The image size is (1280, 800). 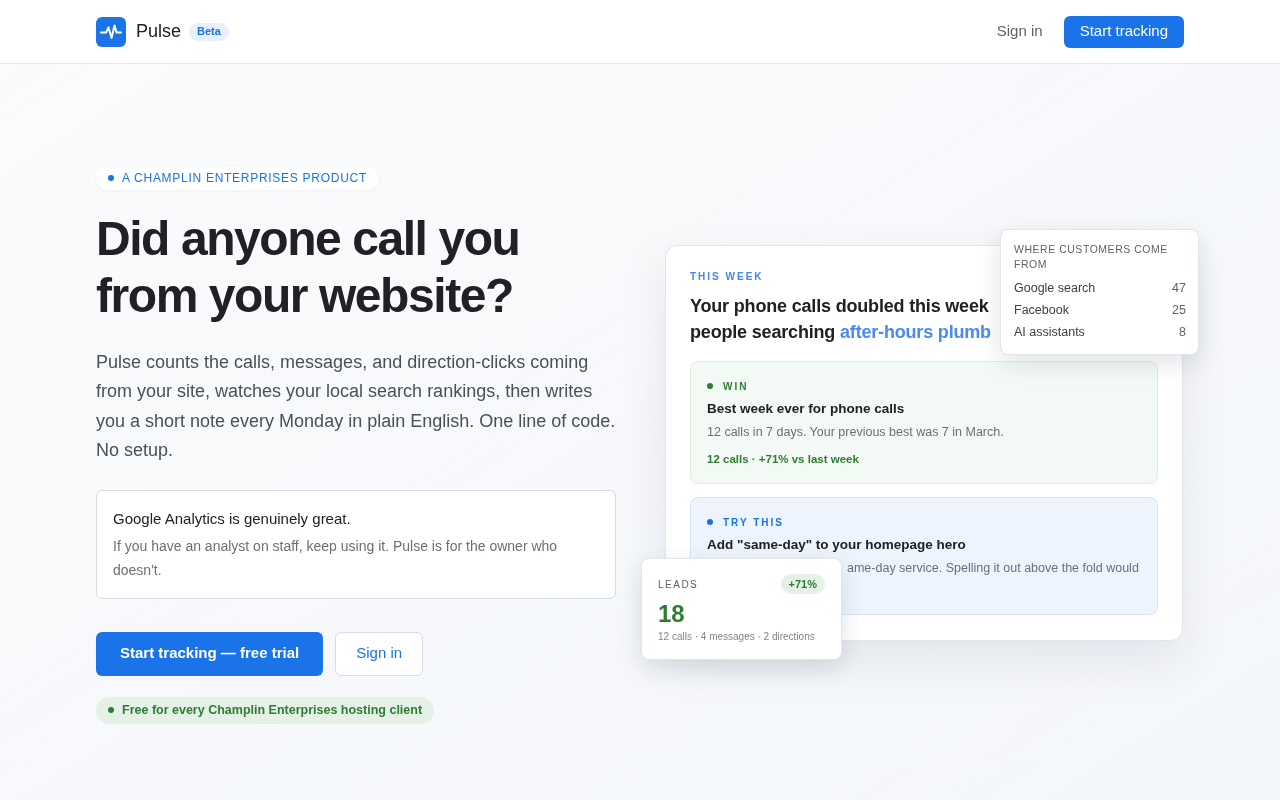 I want to click on sources-title: WHERE CUSTOMERS COME FROM, so click(x=1091, y=257).